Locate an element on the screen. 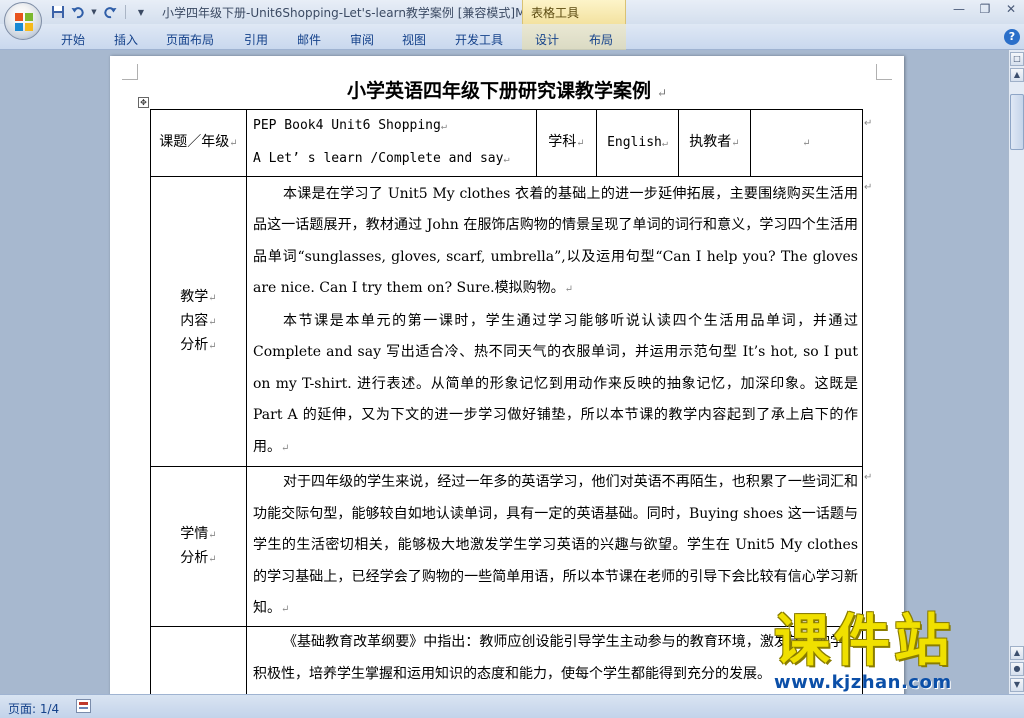  office-button is located at coordinates (23, 21).